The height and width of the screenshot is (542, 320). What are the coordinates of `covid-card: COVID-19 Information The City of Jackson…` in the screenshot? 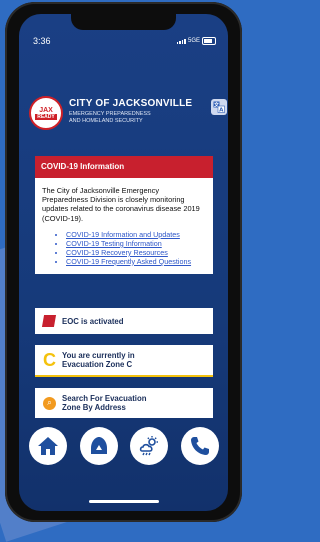 It's located at (124, 215).